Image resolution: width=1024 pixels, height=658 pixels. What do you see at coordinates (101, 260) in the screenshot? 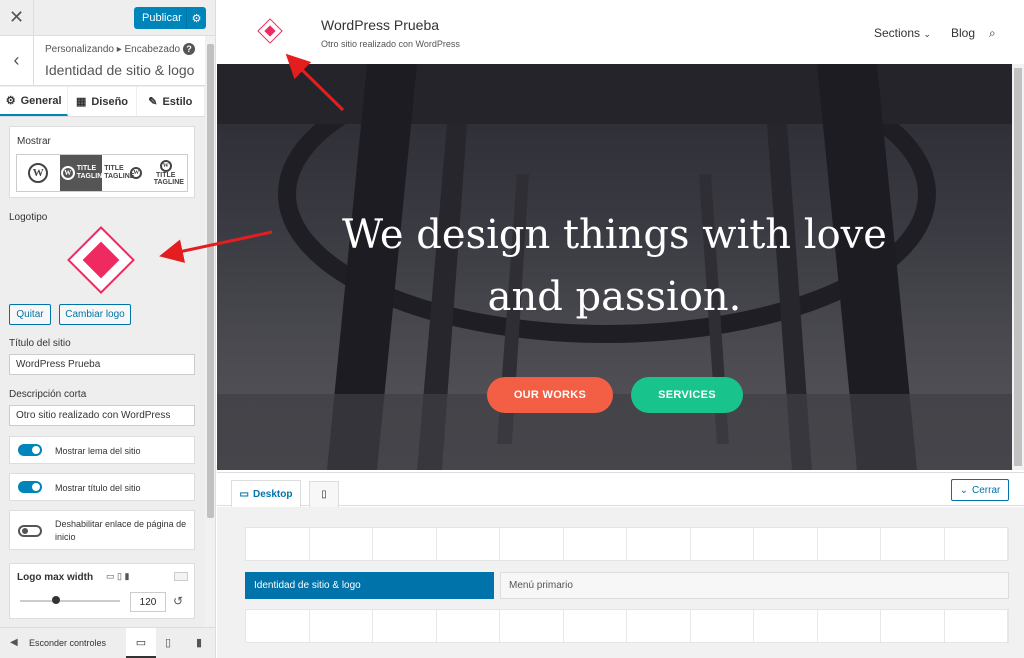
I see `logo-preview` at bounding box center [101, 260].